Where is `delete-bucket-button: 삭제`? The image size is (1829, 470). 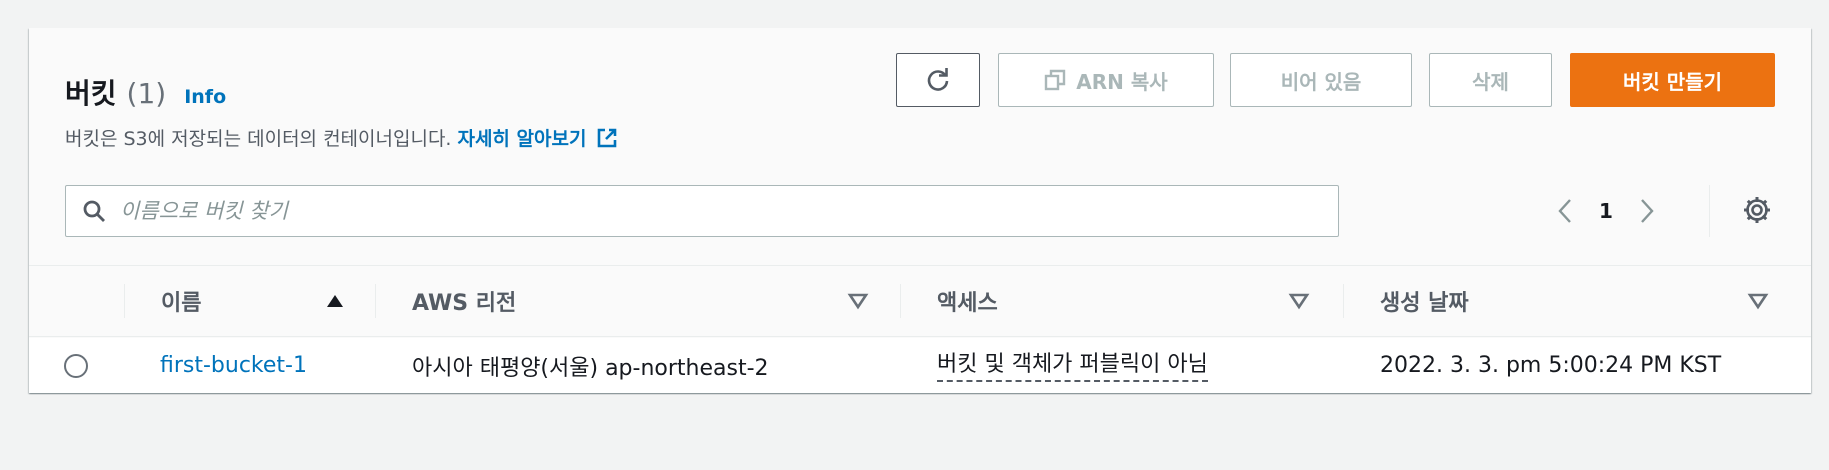
delete-bucket-button: 삭제 is located at coordinates (1490, 80).